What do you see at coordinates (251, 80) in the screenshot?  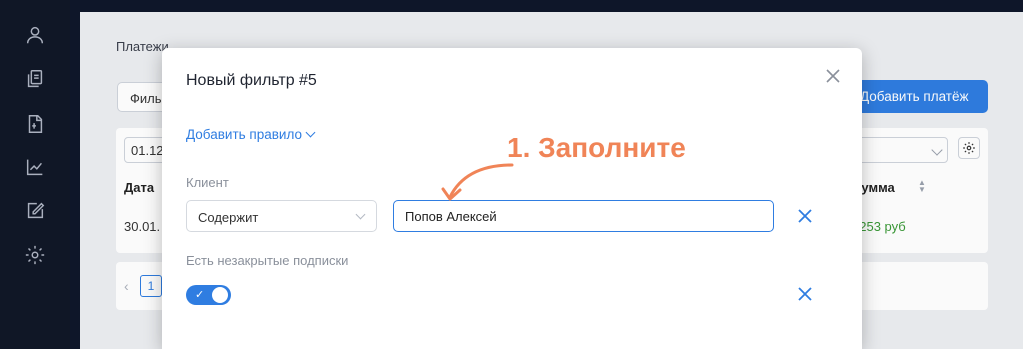 I see `modal-title: Новый фильтр #5` at bounding box center [251, 80].